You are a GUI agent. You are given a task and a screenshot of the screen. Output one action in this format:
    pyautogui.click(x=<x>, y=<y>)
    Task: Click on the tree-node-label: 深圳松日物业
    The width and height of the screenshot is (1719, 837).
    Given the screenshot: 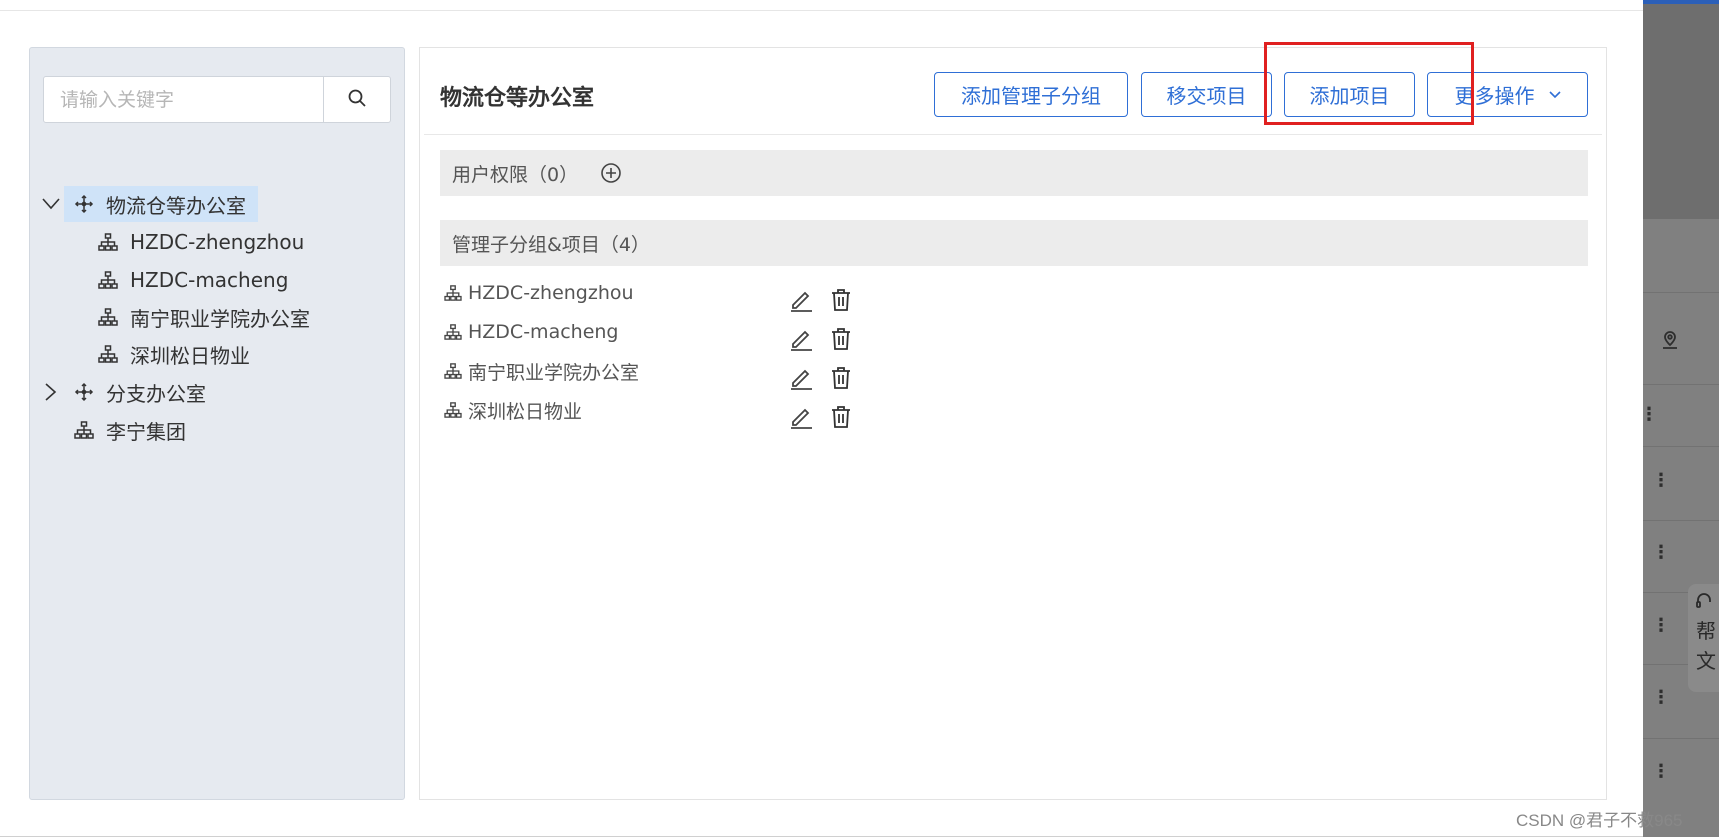 What is the action you would take?
    pyautogui.click(x=190, y=355)
    